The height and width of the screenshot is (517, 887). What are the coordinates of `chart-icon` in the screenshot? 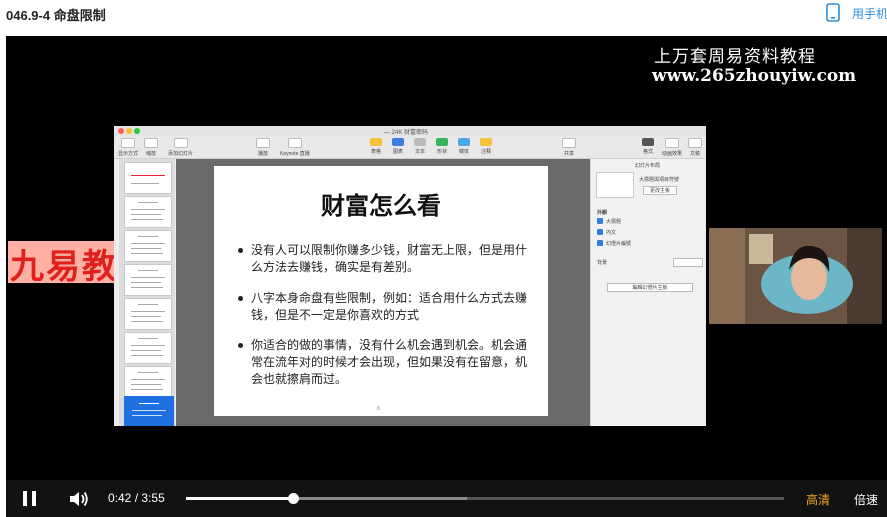 It's located at (398, 142).